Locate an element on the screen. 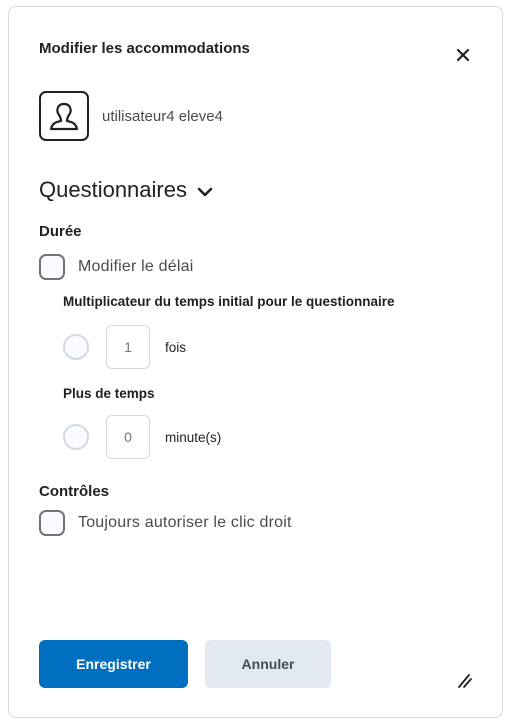 This screenshot has height=722, width=507. modify-delay-checkbox is located at coordinates (52, 267).